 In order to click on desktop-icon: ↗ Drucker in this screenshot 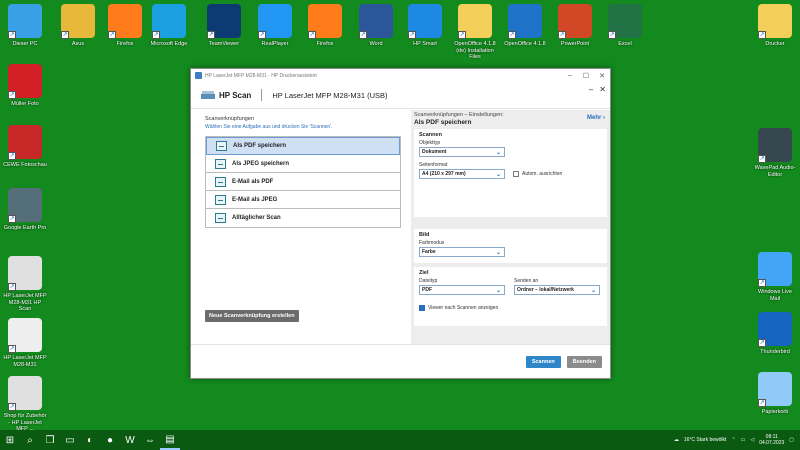, I will do `click(775, 26)`.